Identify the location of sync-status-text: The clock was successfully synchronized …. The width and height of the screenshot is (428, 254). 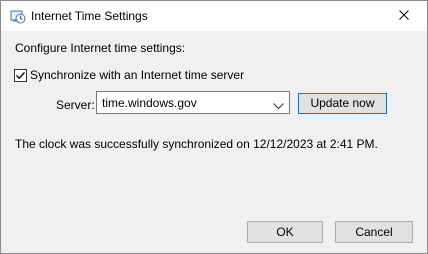
(196, 144).